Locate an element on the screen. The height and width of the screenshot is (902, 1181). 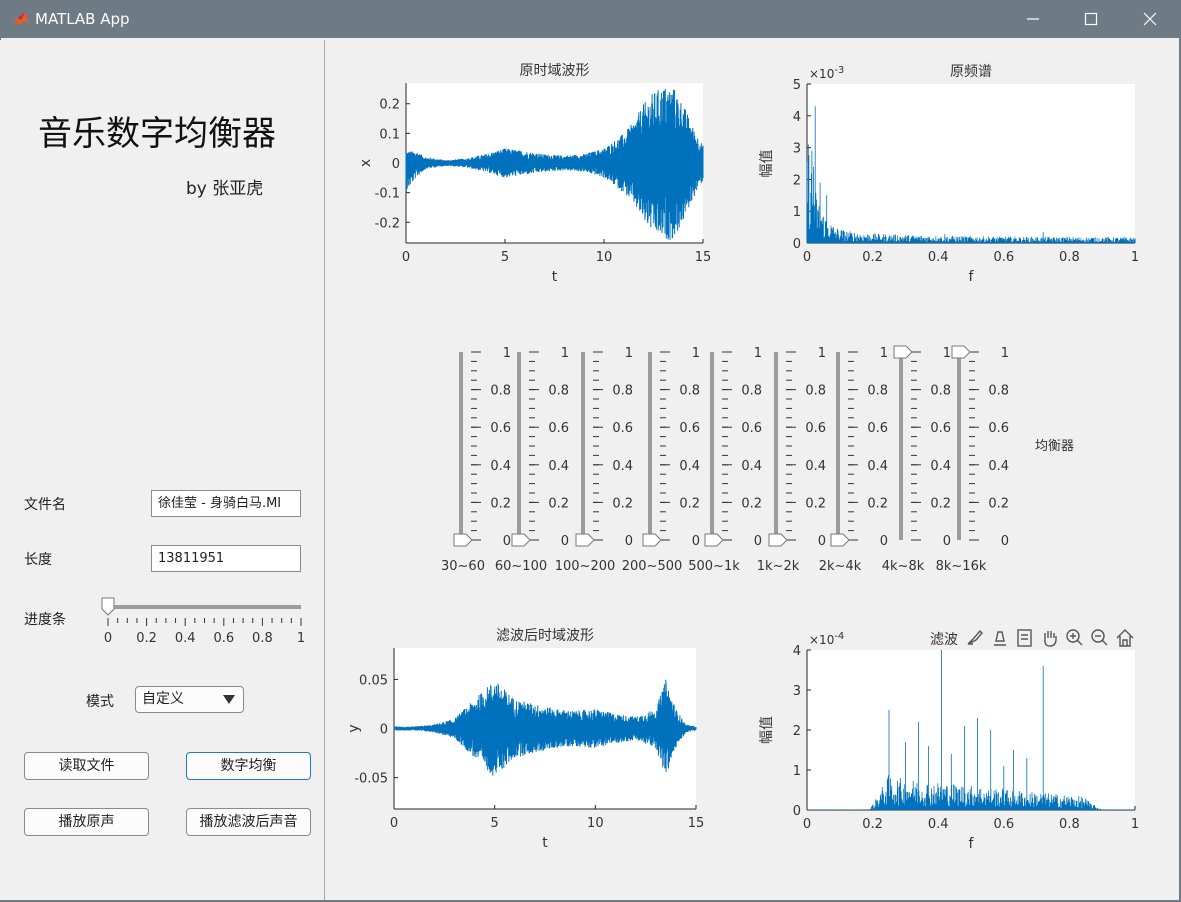
maximize-button is located at coordinates (1091, 19).